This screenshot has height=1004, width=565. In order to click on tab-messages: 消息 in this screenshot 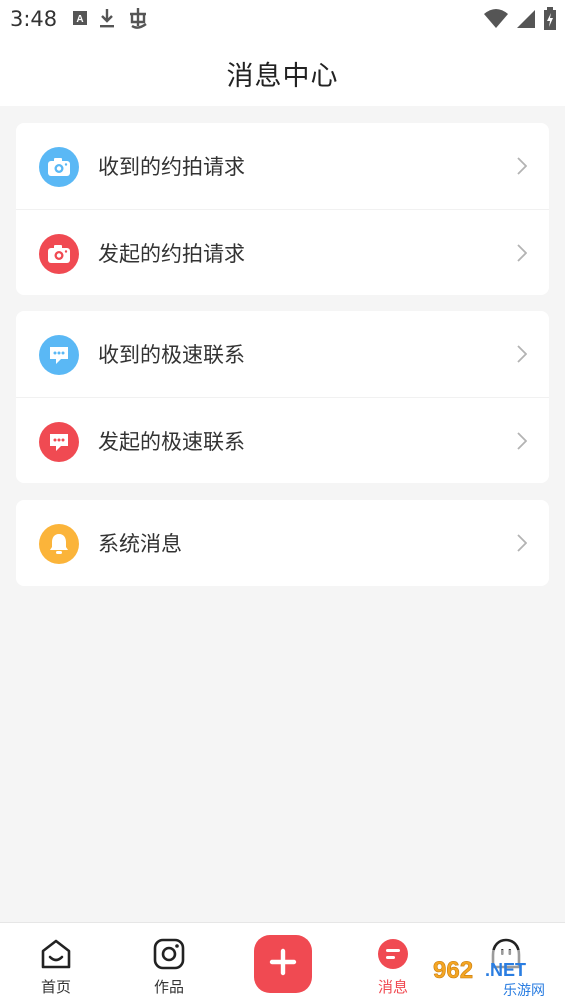, I will do `click(393, 967)`.